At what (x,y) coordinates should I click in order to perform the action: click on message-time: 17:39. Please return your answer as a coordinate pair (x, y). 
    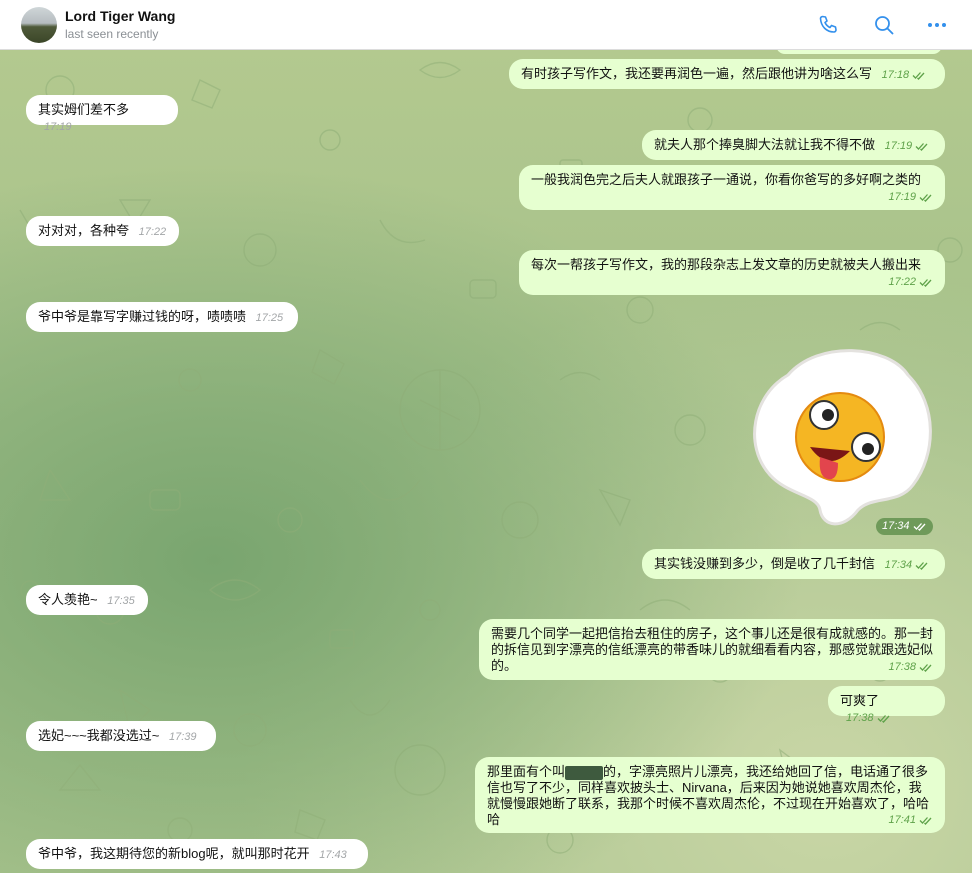
    Looking at the image, I should click on (183, 737).